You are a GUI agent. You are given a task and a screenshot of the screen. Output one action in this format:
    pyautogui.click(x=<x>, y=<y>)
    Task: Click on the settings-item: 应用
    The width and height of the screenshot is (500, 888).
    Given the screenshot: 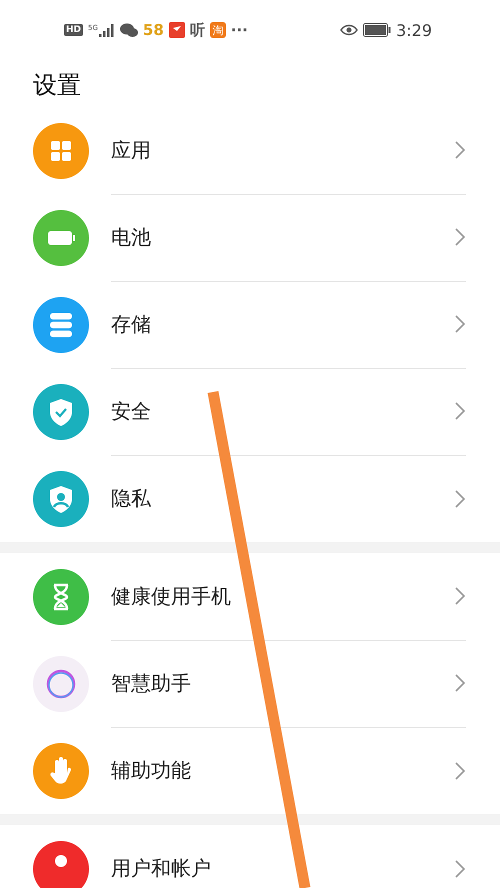 What is the action you would take?
    pyautogui.click(x=196, y=150)
    